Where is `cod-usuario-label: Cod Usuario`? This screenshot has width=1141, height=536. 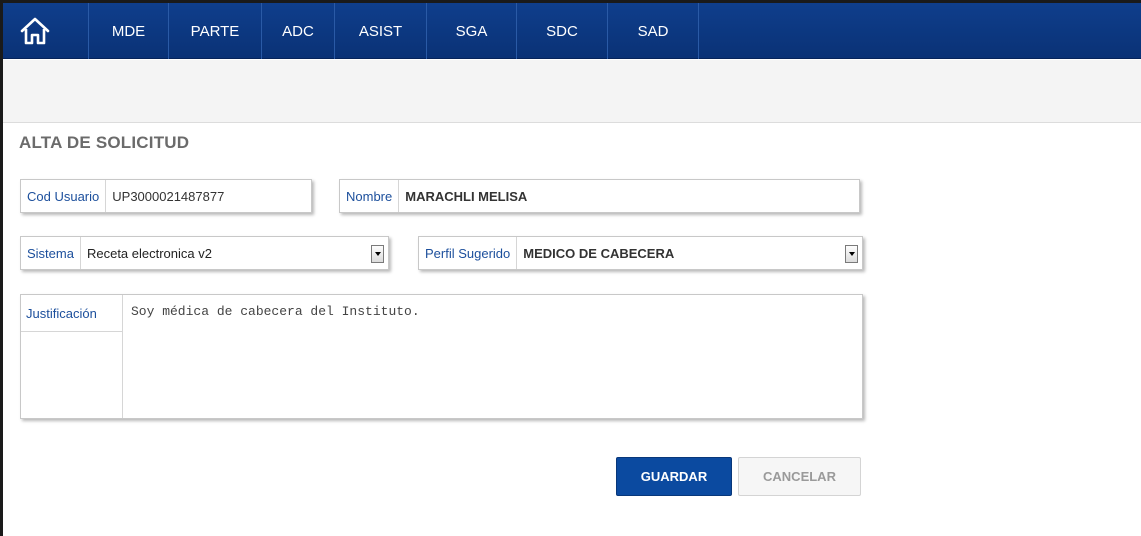 cod-usuario-label: Cod Usuario is located at coordinates (64, 196).